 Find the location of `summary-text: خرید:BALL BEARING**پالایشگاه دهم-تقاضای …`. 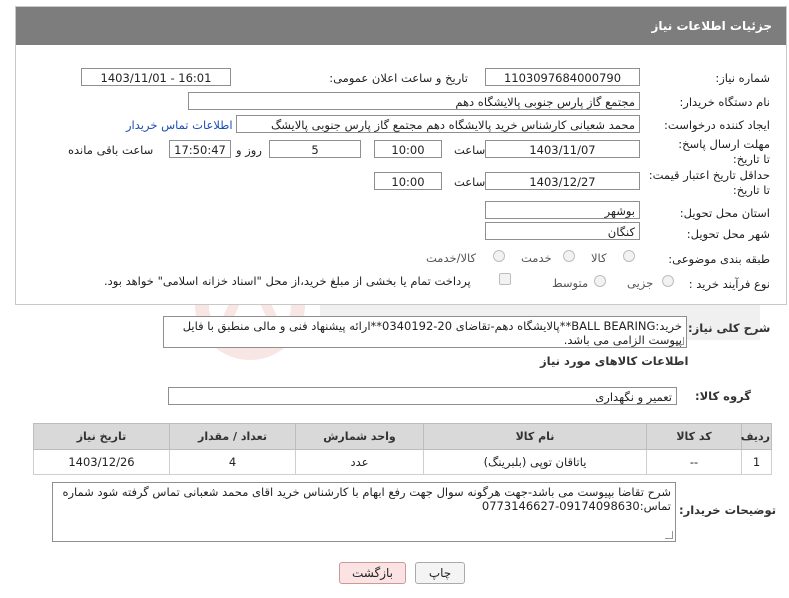

summary-text: خرید:BALL BEARING**پالایشگاه دهم-تقاضای … is located at coordinates (432, 333).